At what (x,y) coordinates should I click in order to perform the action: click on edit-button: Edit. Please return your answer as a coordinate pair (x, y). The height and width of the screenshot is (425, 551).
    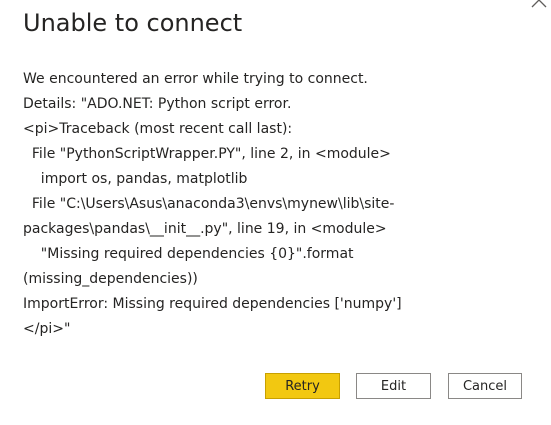
    Looking at the image, I should click on (393, 386).